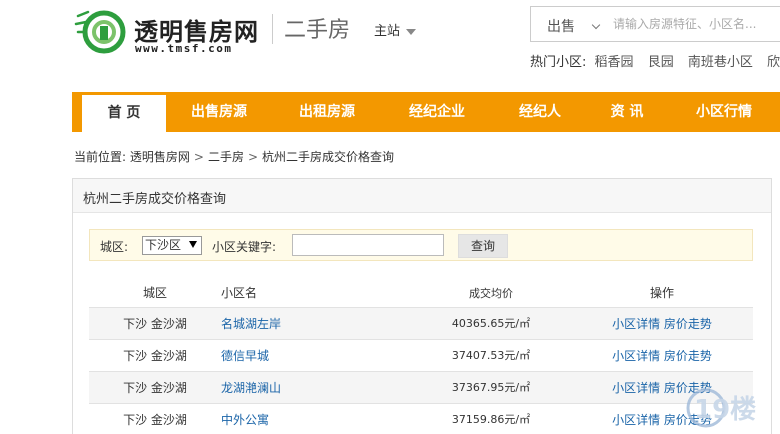  Describe the element at coordinates (239, 293) in the screenshot. I see `header-name: 小区名` at that location.